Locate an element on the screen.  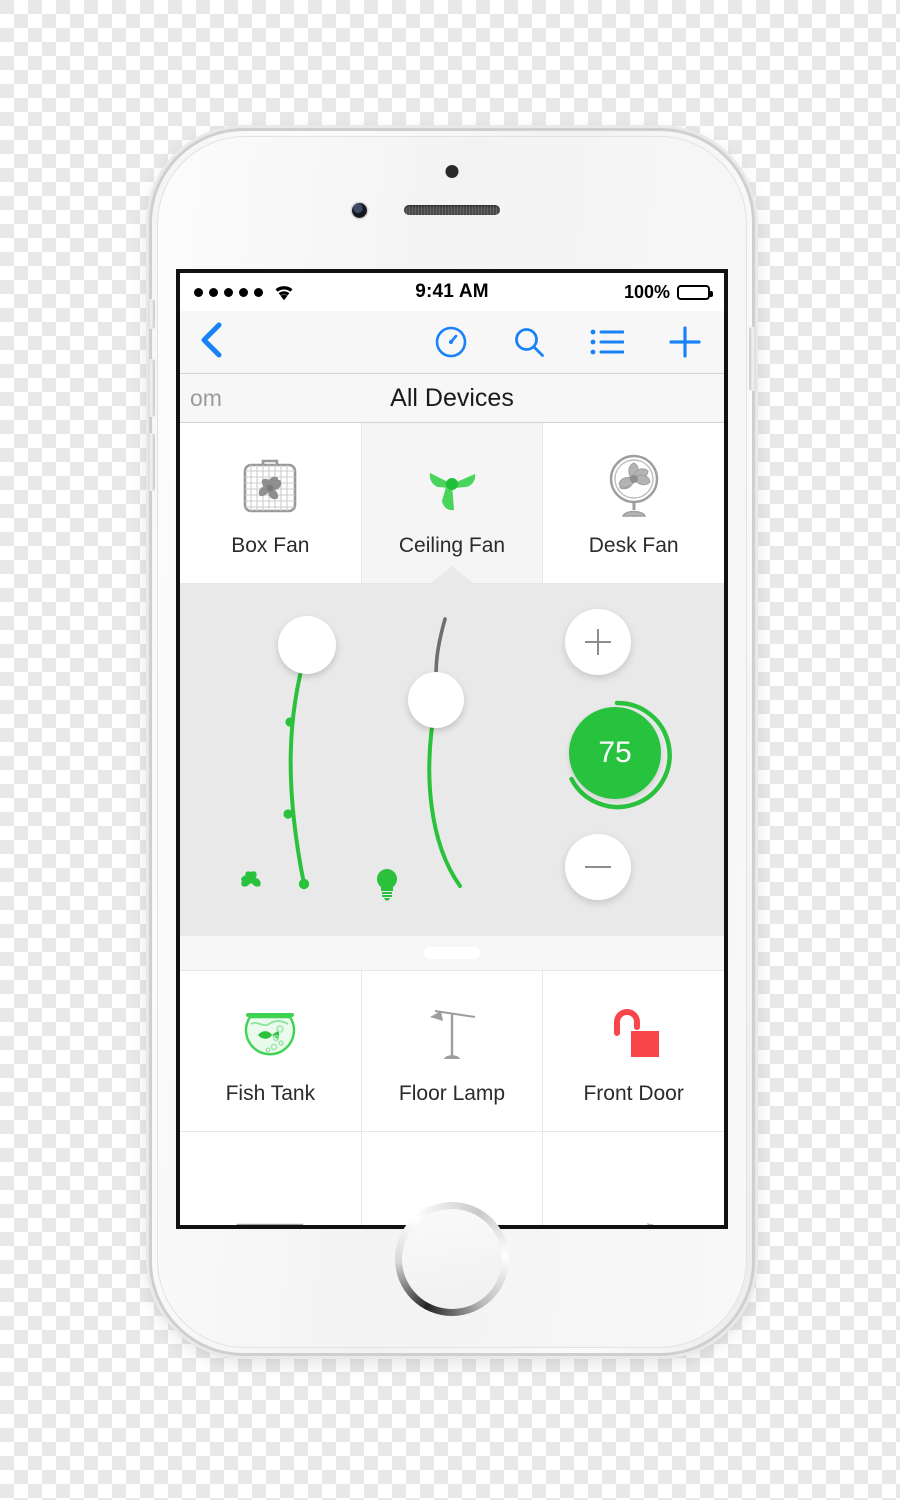
fan-blade-icon is located at coordinates (251, 883).